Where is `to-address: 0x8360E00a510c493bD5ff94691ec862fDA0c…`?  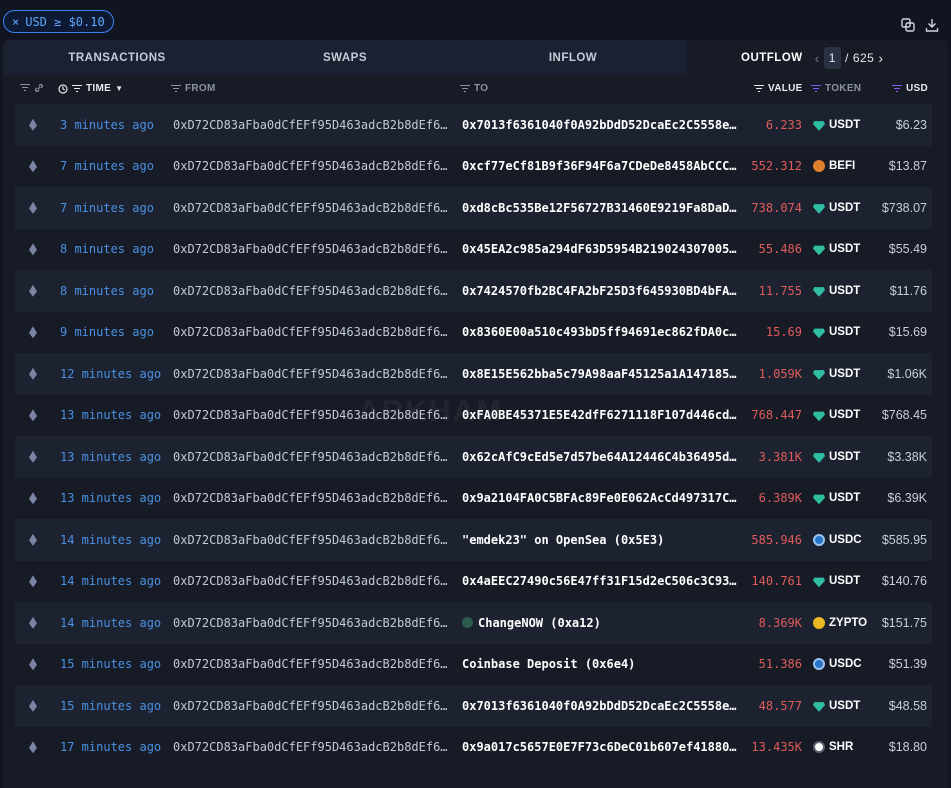
to-address: 0x8360E00a510c493bD5ff94691ec862fDA0c… is located at coordinates (600, 332).